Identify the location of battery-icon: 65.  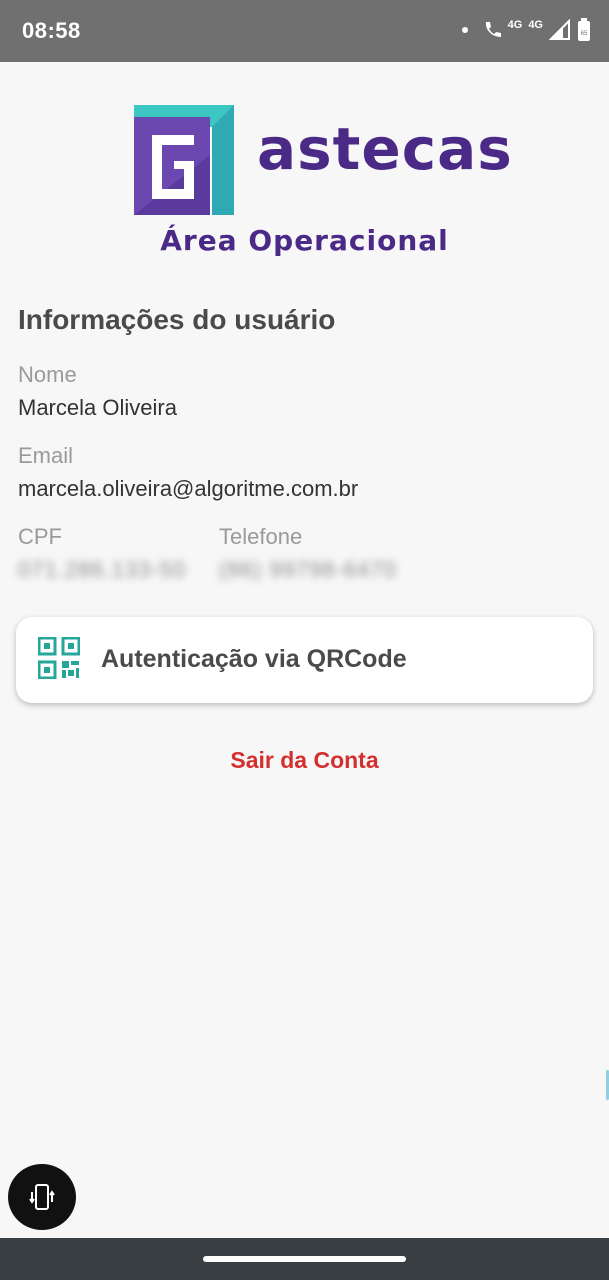
(584, 29).